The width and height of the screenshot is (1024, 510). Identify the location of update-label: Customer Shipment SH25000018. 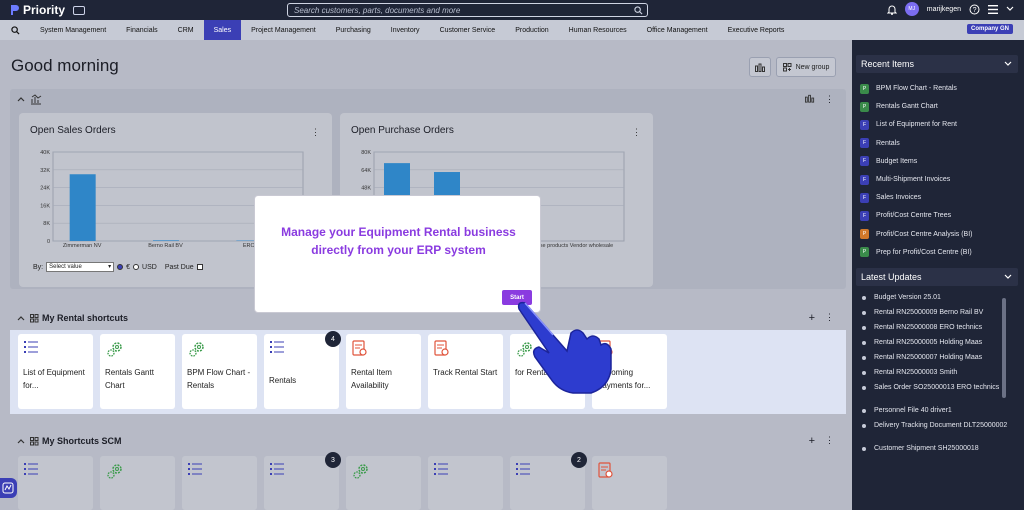
(926, 448).